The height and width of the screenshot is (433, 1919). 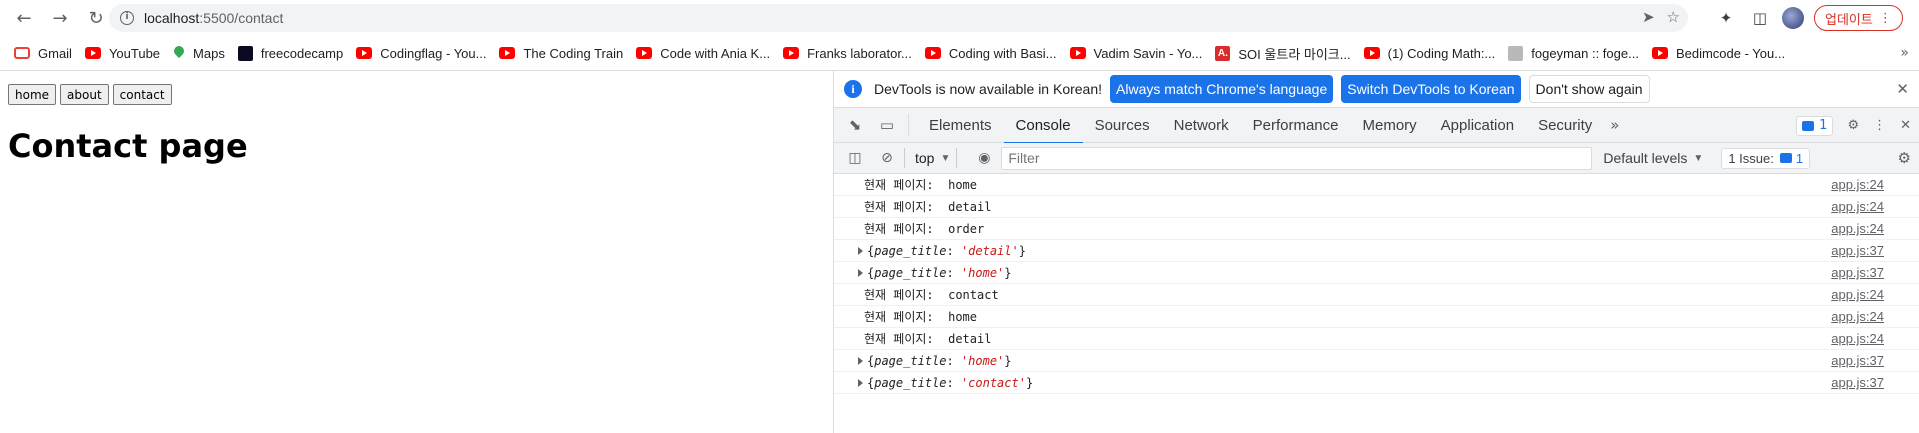 What do you see at coordinates (1376, 295) in the screenshot?
I see `console-message: 현재 페이지: contact app.js:24` at bounding box center [1376, 295].